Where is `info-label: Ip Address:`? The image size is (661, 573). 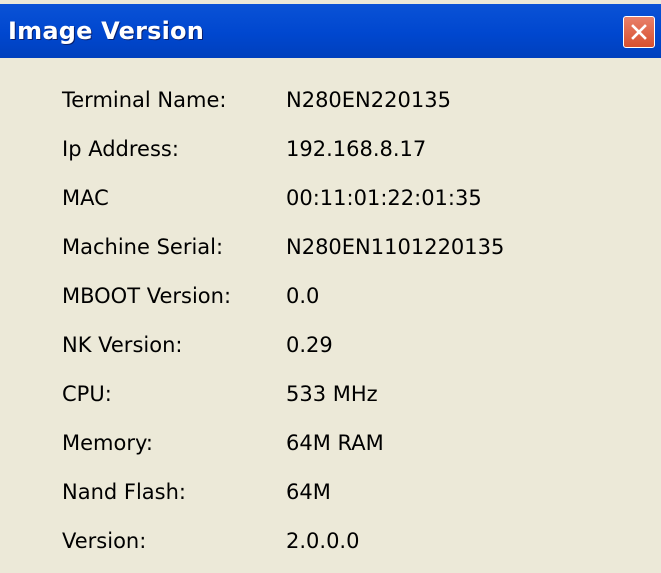
info-label: Ip Address: is located at coordinates (120, 149).